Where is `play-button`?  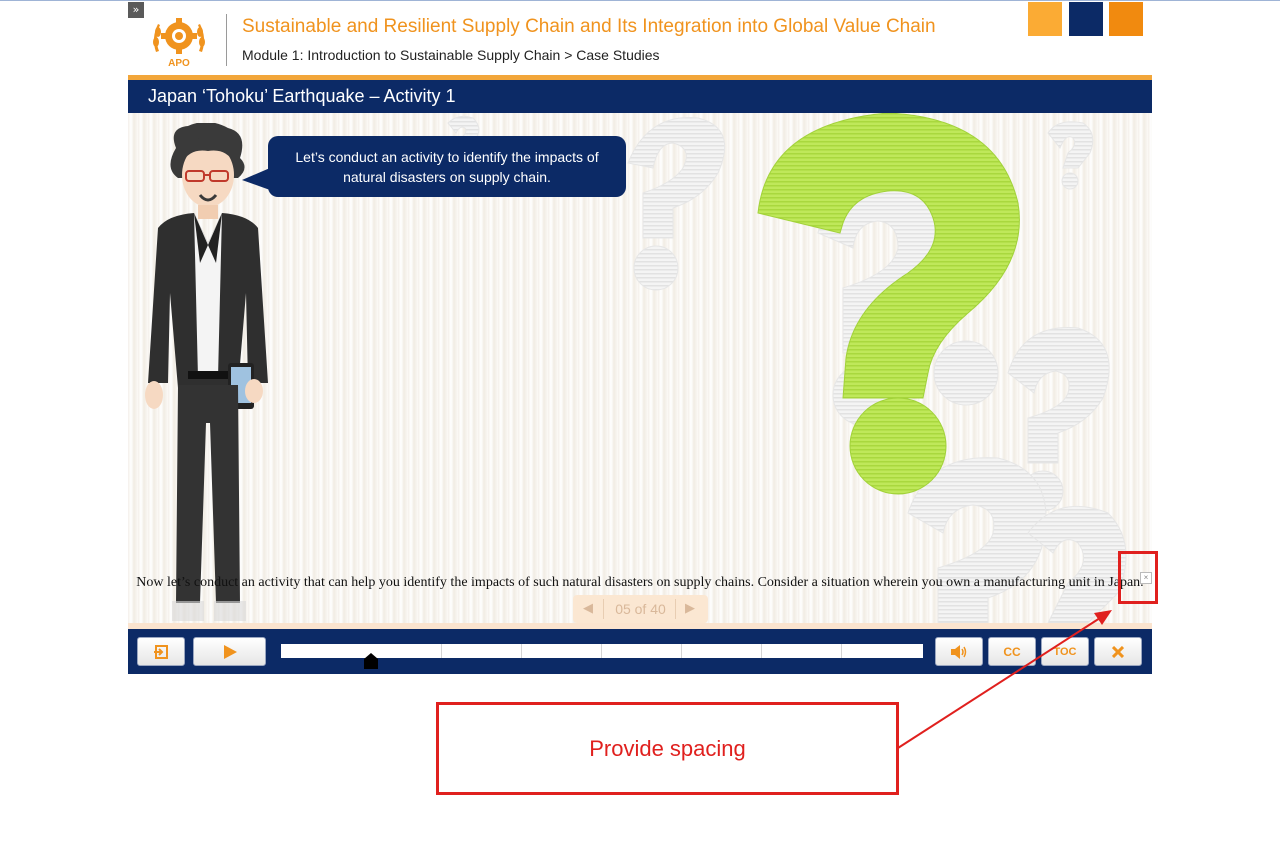 play-button is located at coordinates (229, 651).